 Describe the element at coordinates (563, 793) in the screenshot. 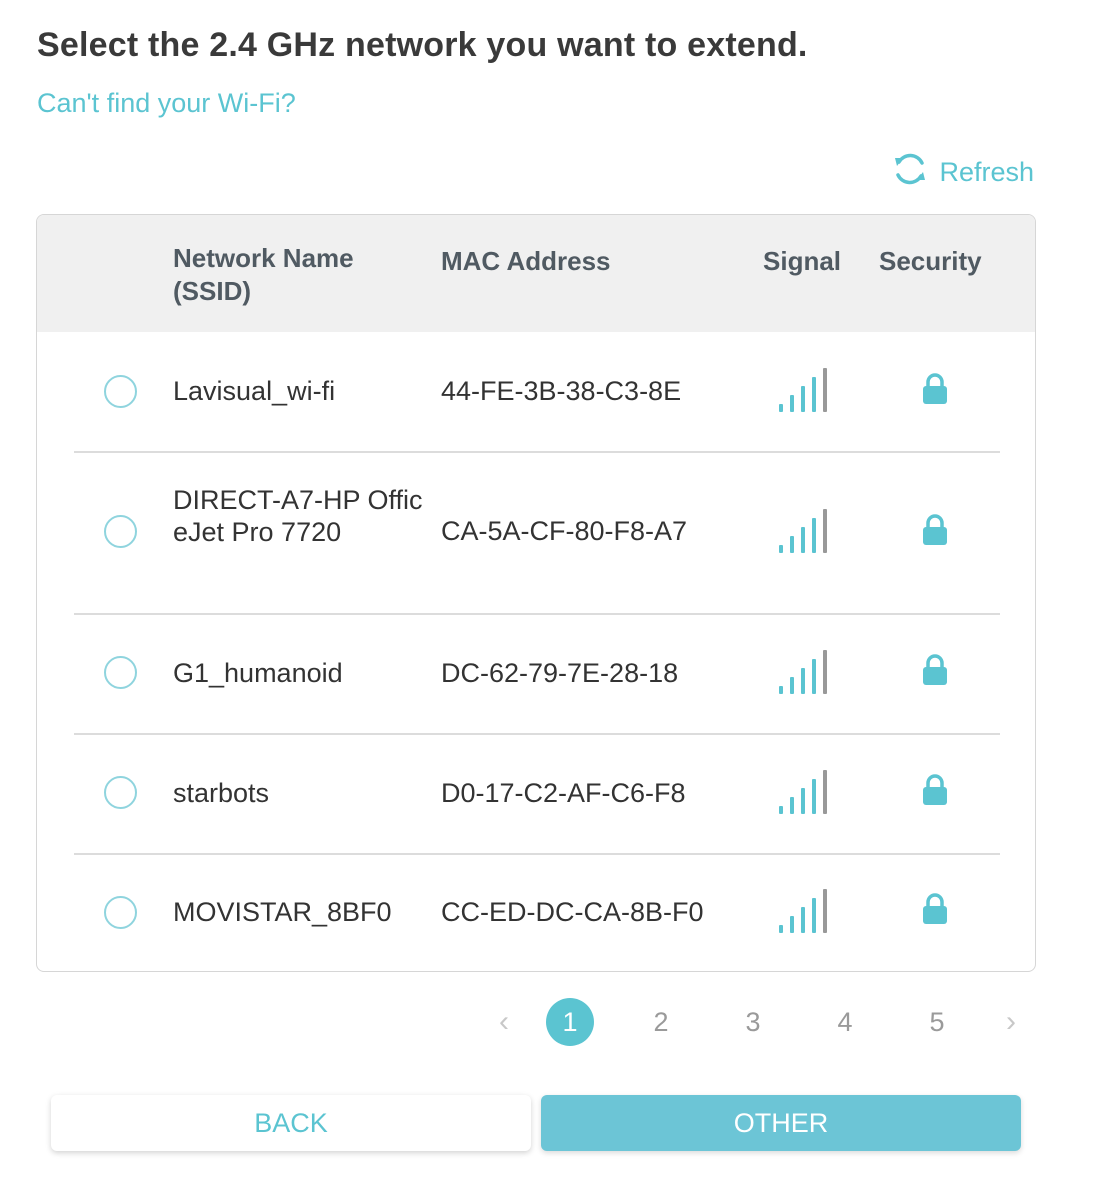

I see `mac-cell: D0-17-C2-AF-C6-F8` at that location.